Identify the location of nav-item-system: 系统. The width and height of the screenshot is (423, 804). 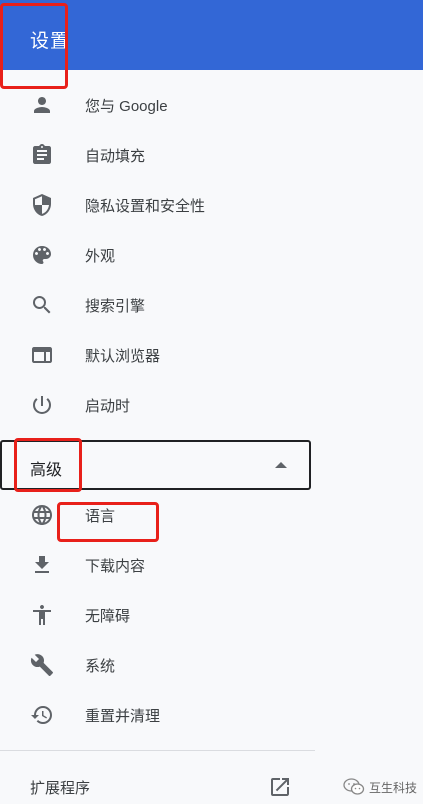
(157, 665).